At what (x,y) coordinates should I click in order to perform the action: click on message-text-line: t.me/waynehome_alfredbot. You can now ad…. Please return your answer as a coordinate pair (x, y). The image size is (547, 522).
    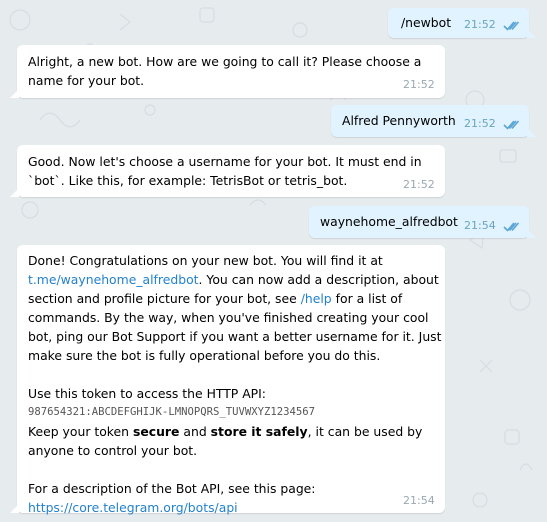
    Looking at the image, I should click on (233, 279).